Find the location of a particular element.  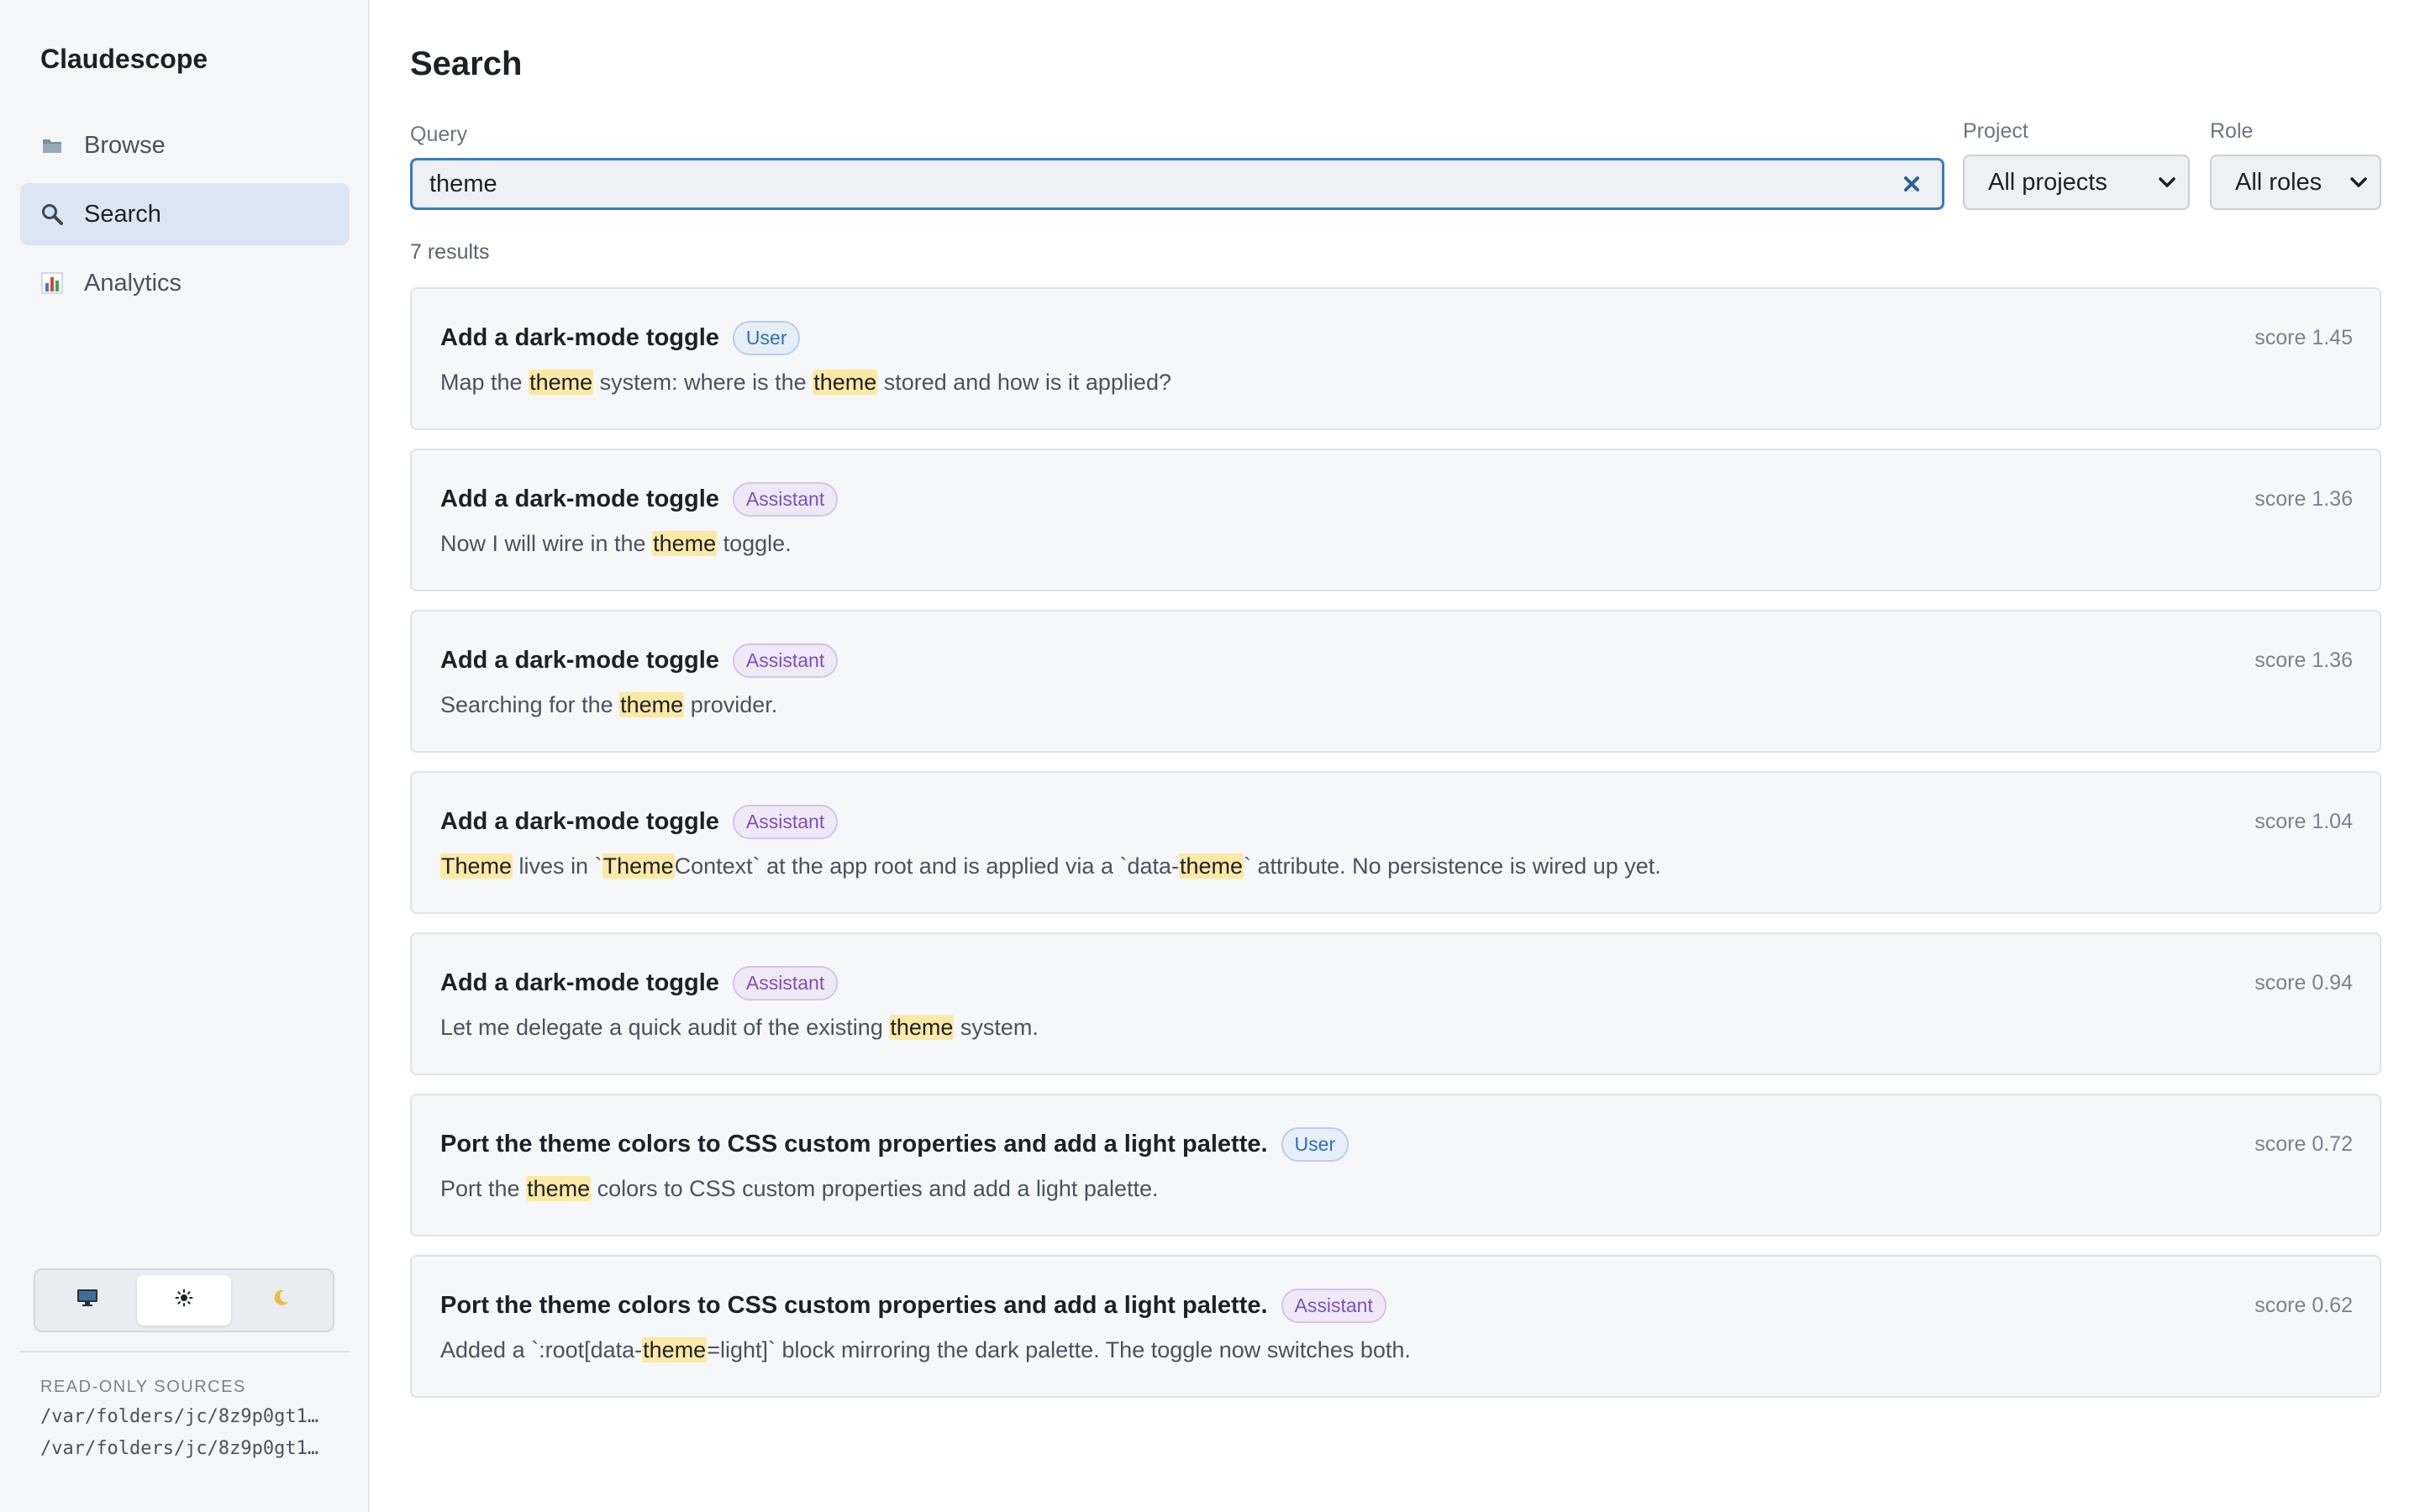

snippet-text: Map the is located at coordinates (484, 382).